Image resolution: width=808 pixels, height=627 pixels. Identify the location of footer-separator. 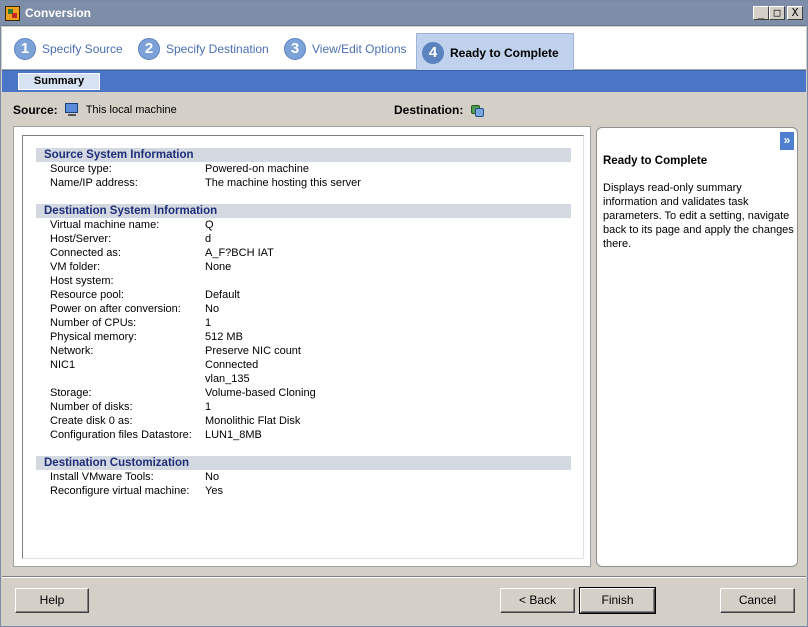
(404, 577).